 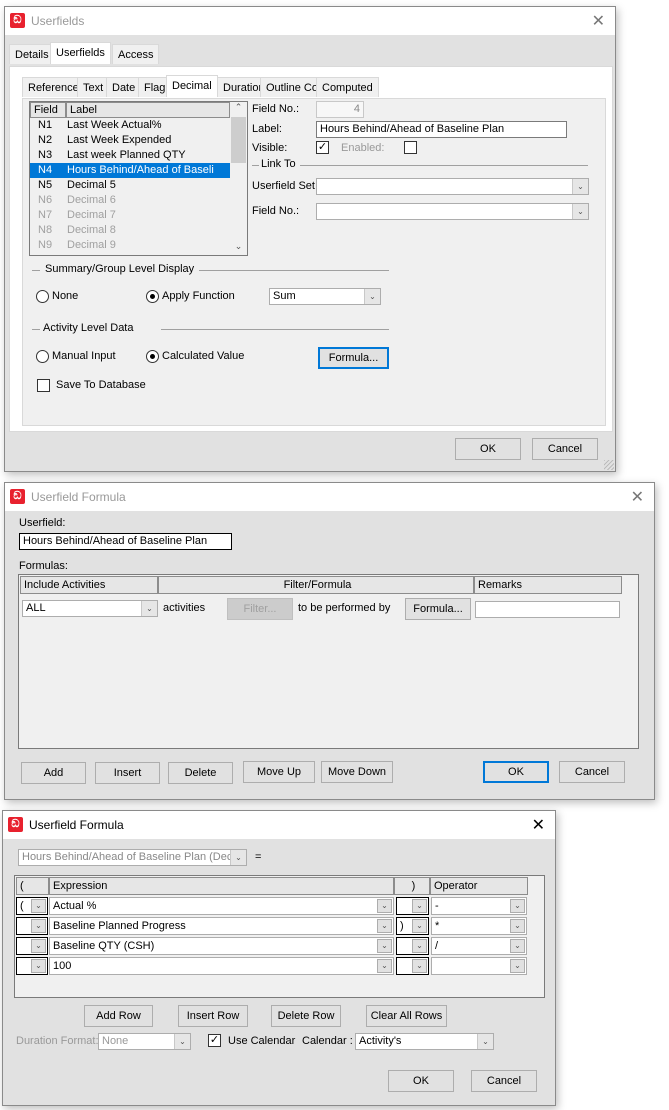 I want to click on scroll-down-icon: ⌄, so click(x=238, y=248).